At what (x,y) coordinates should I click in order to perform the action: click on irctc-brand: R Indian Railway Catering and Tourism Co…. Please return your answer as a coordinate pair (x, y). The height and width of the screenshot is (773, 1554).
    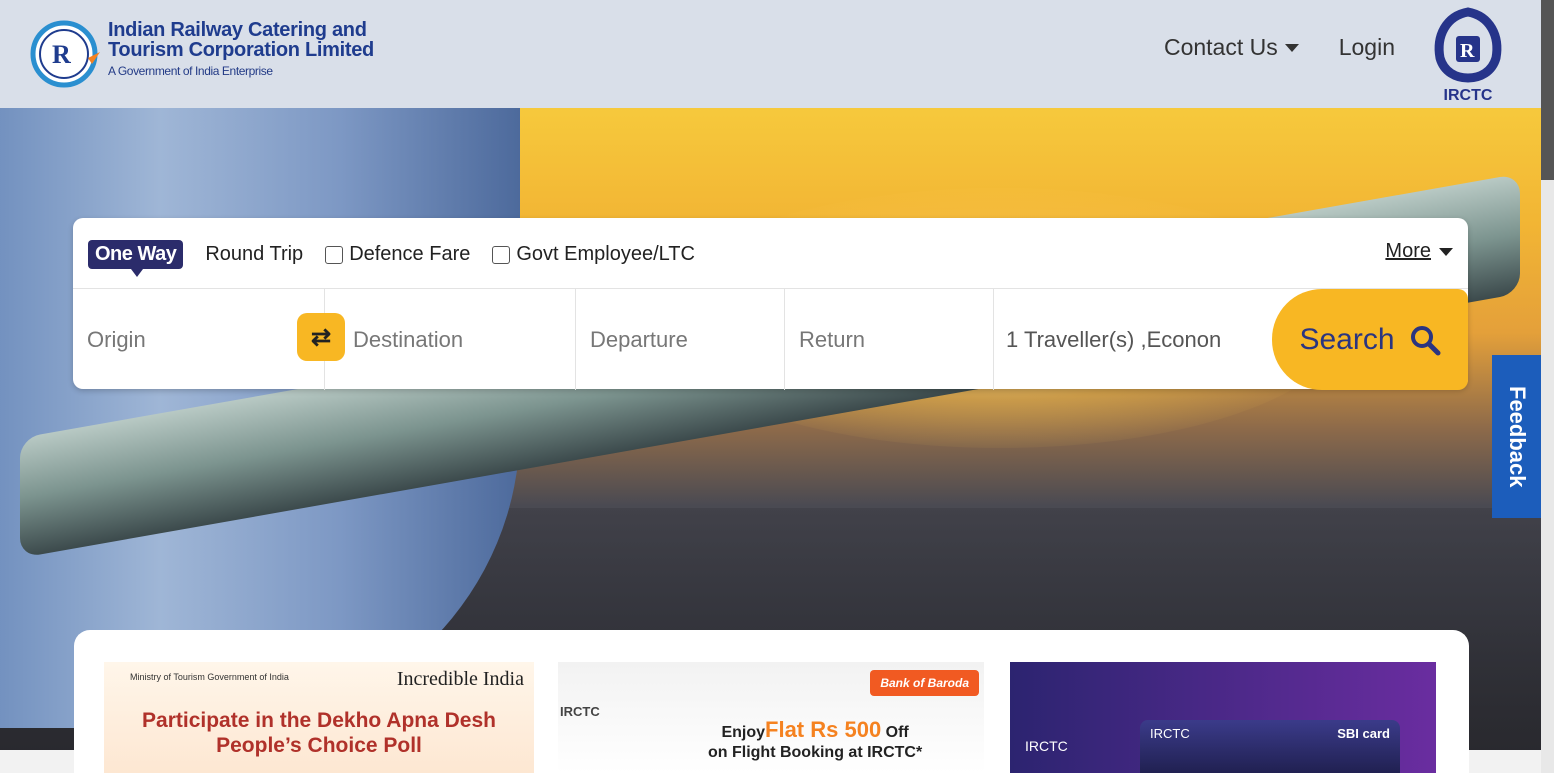
    Looking at the image, I should click on (202, 54).